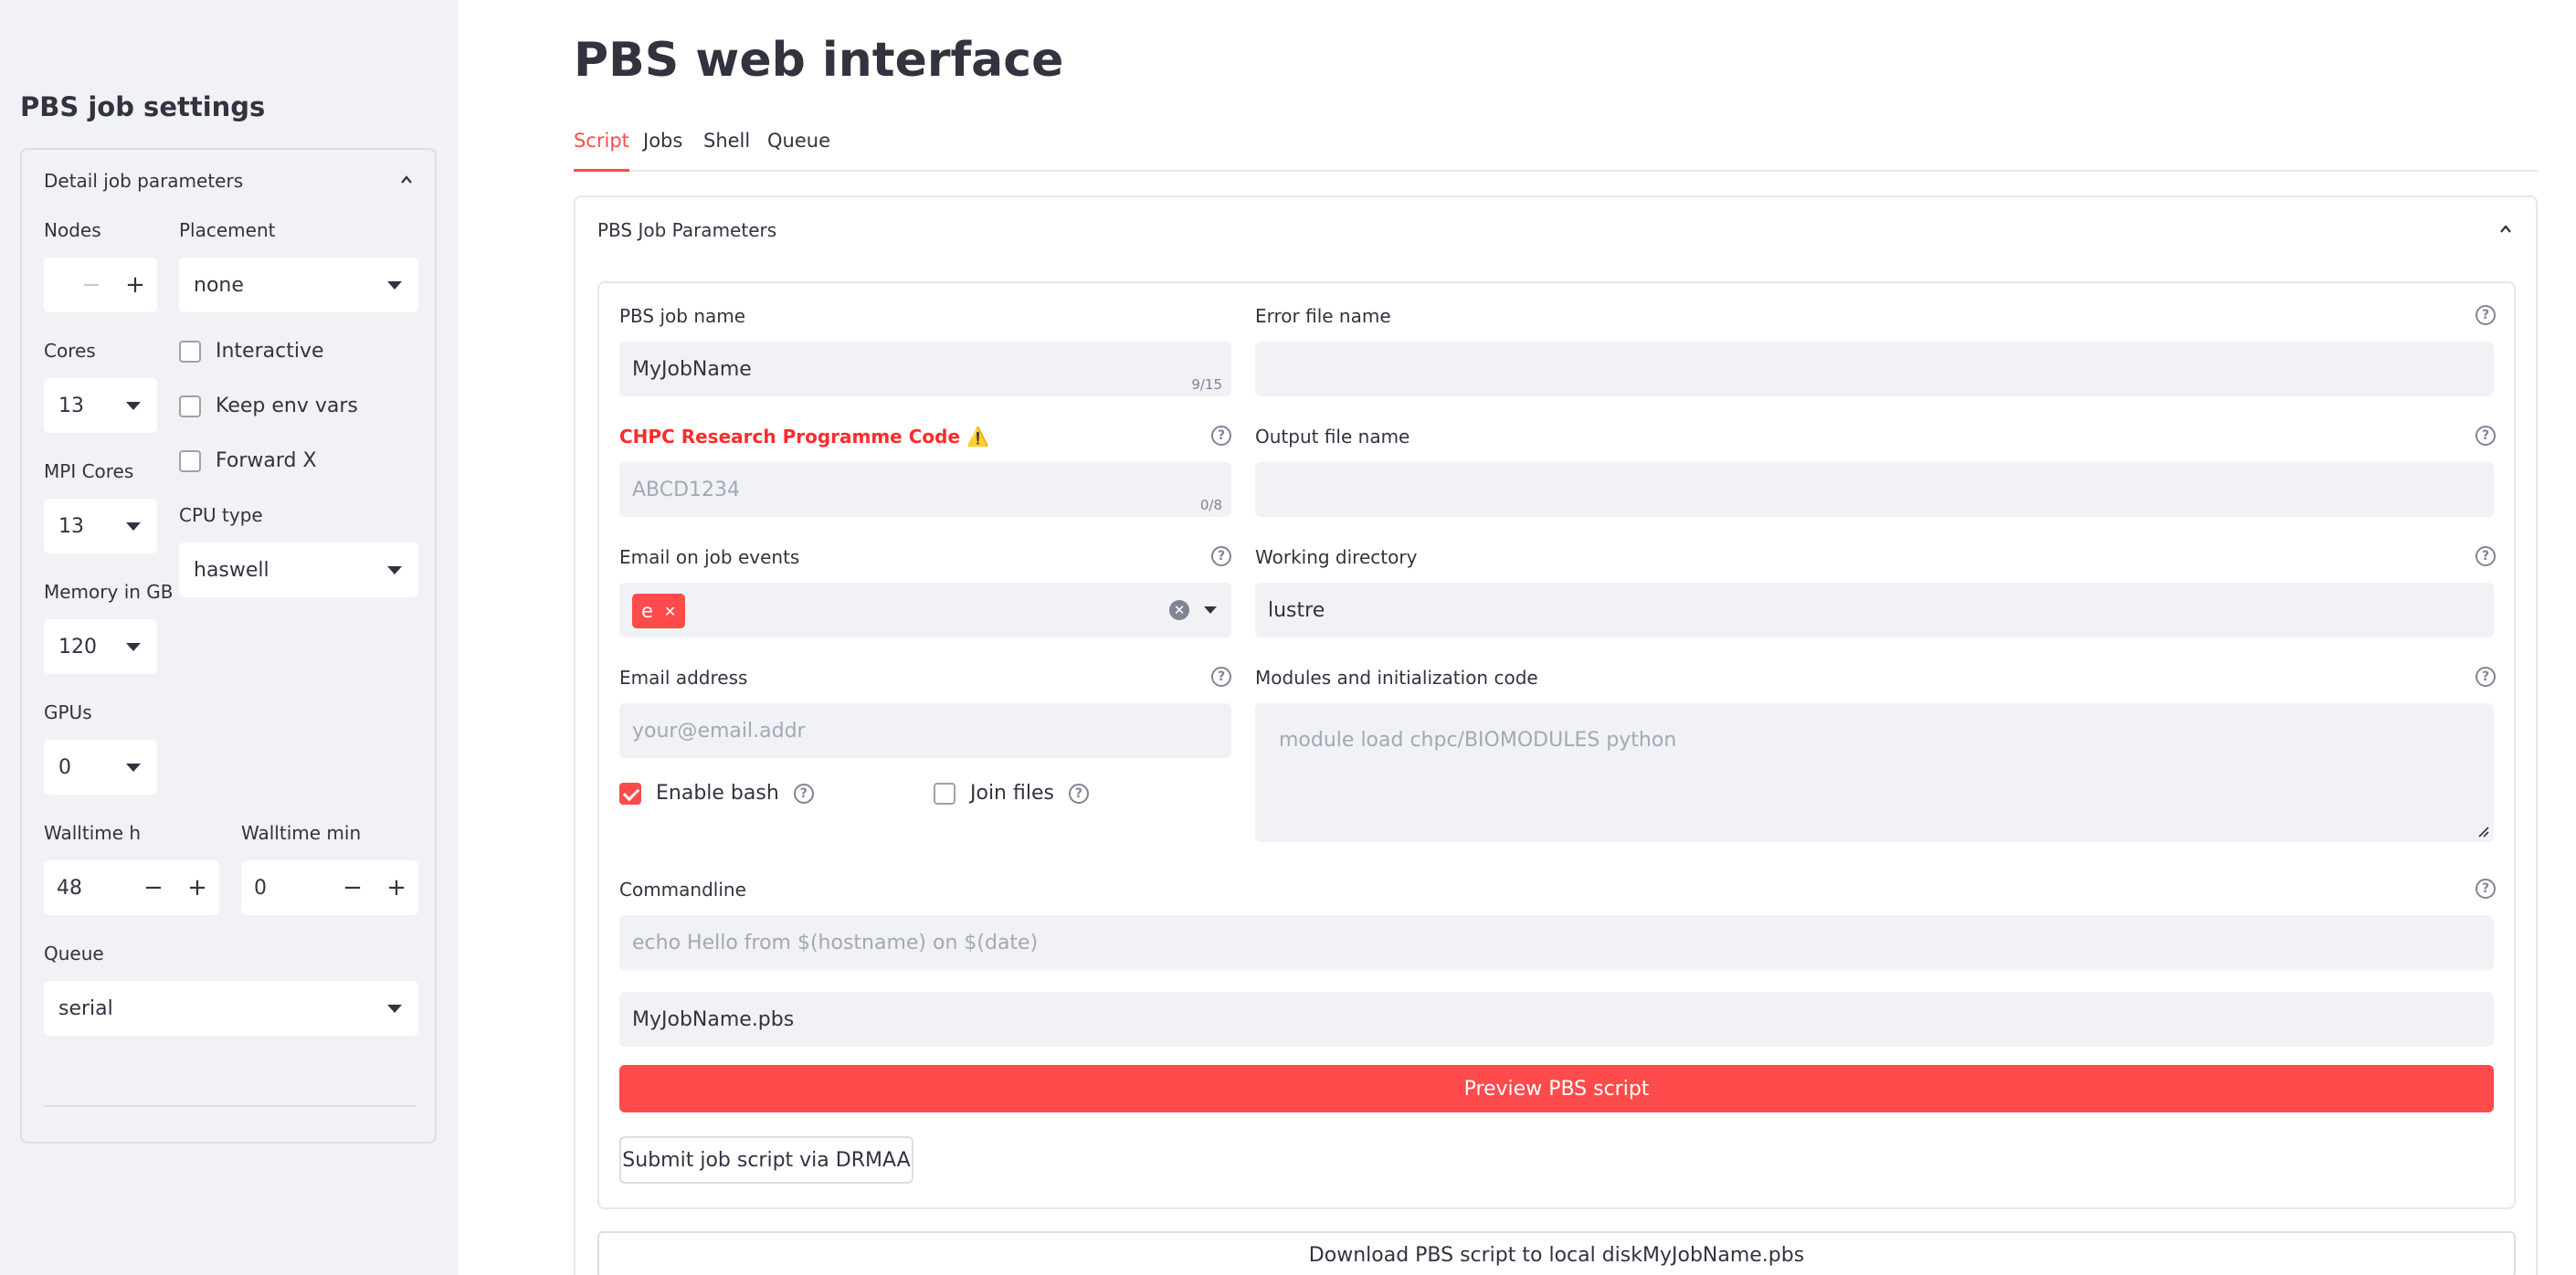  What do you see at coordinates (686, 230) in the screenshot?
I see `pbs-job-parameters-header: PBS Job Parameters` at bounding box center [686, 230].